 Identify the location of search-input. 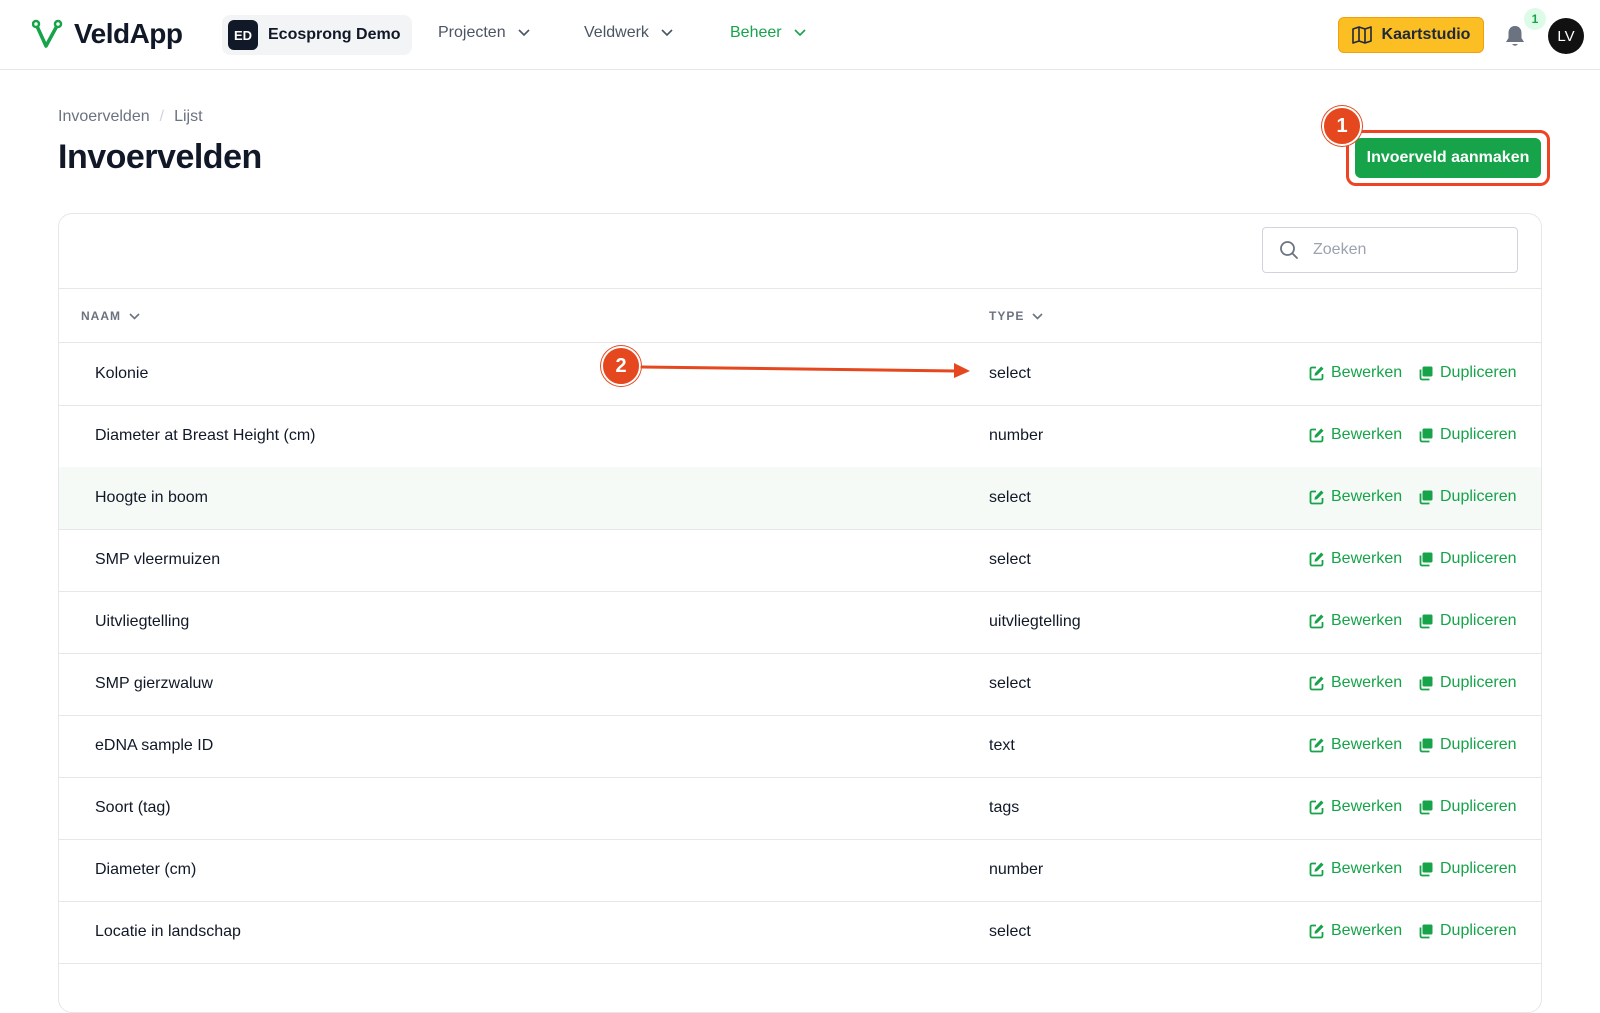
(1403, 250).